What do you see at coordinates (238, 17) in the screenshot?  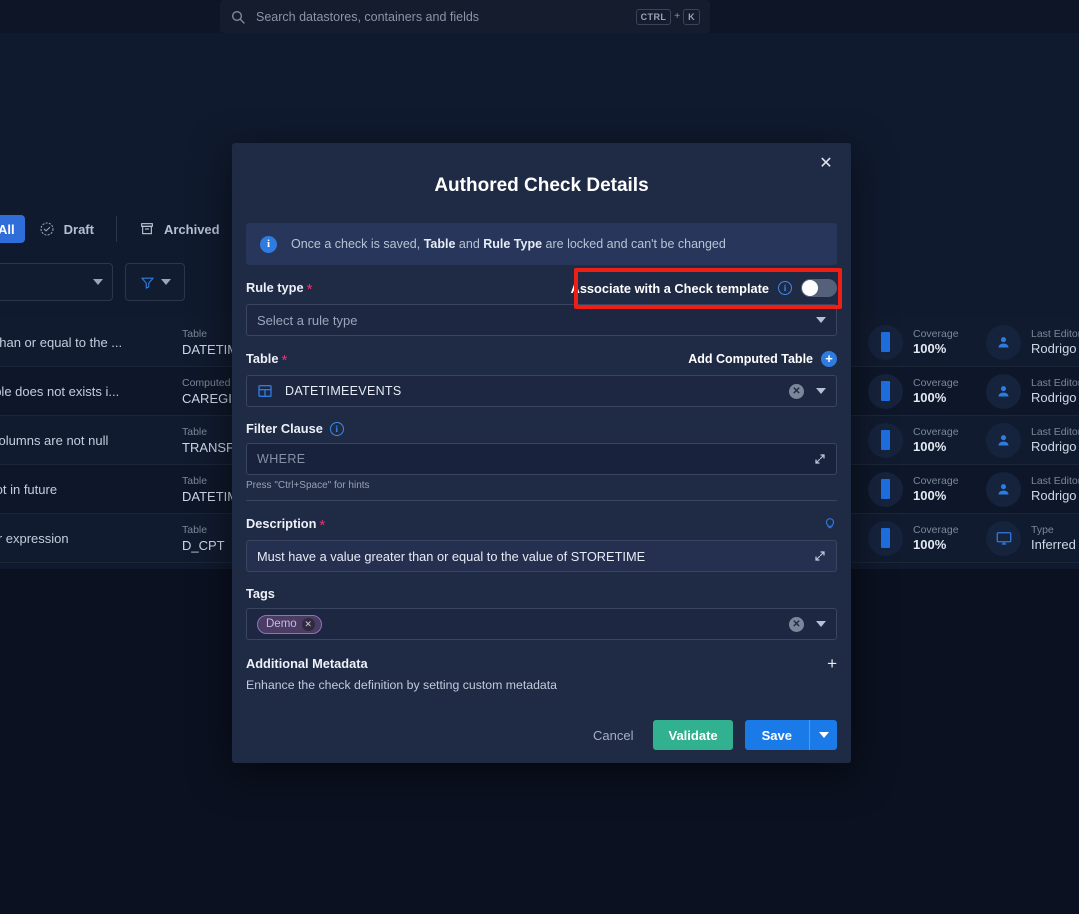 I see `search-icon` at bounding box center [238, 17].